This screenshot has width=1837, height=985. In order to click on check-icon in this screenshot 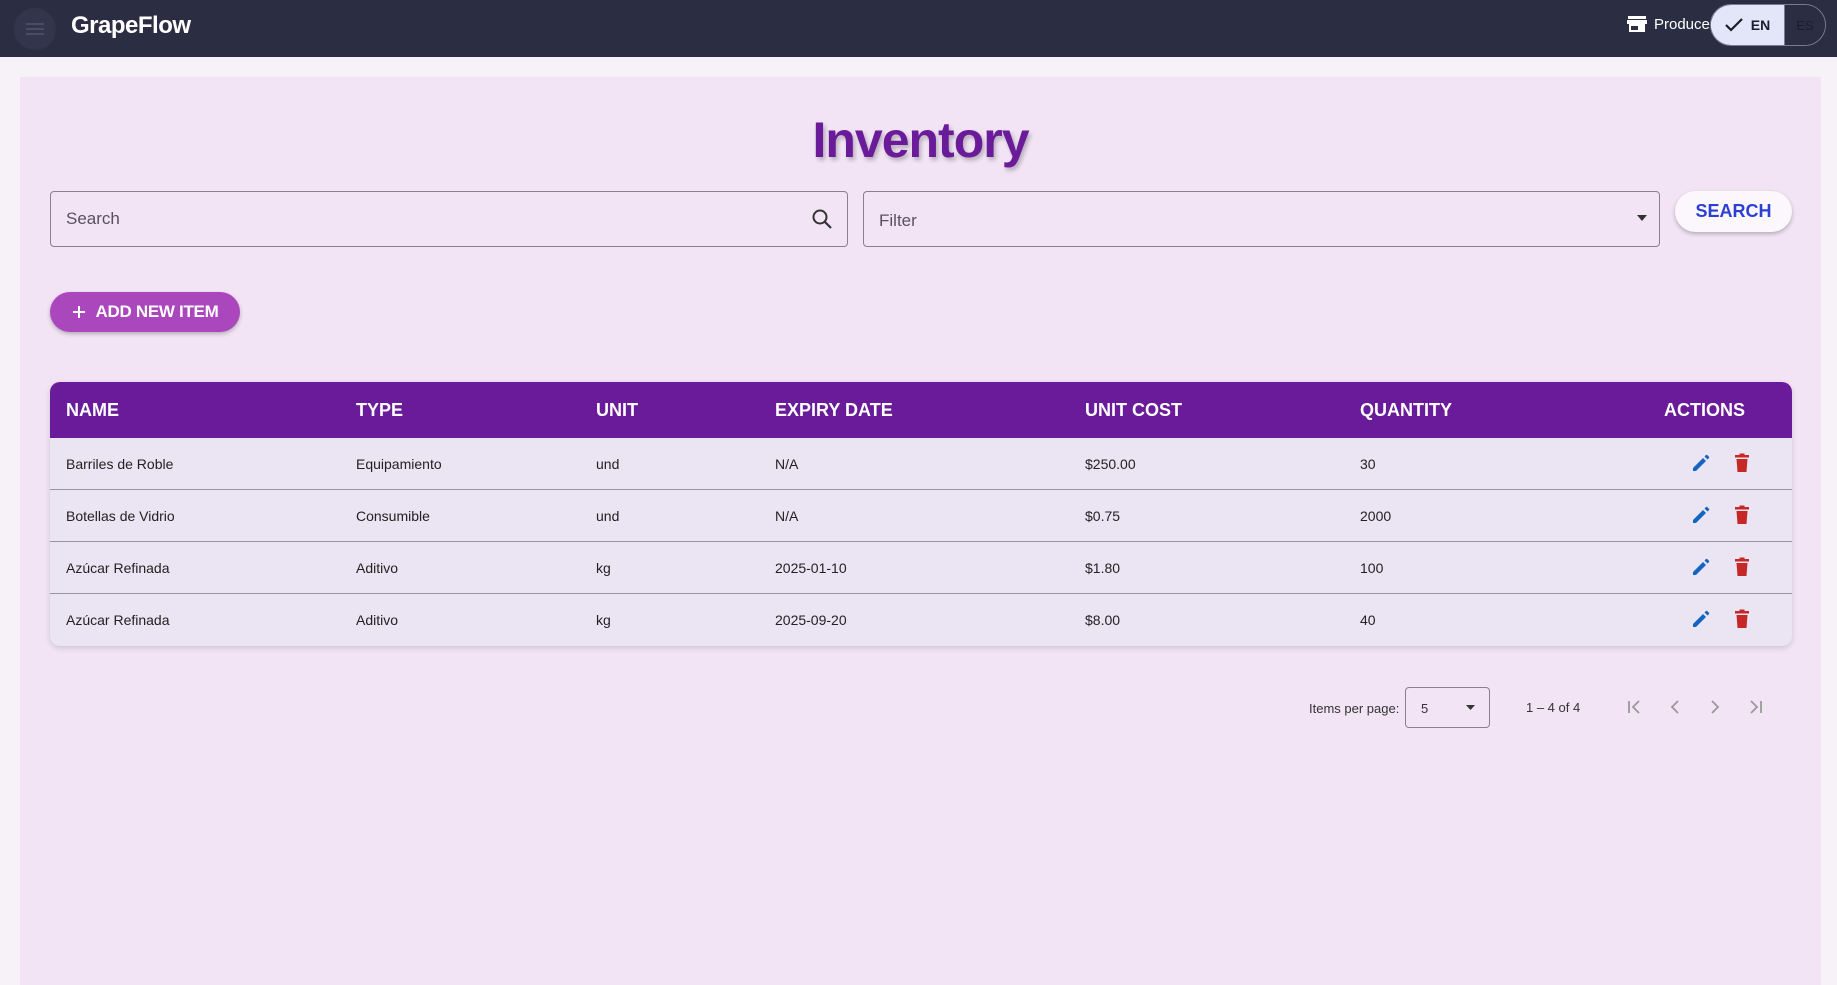, I will do `click(1733, 25)`.